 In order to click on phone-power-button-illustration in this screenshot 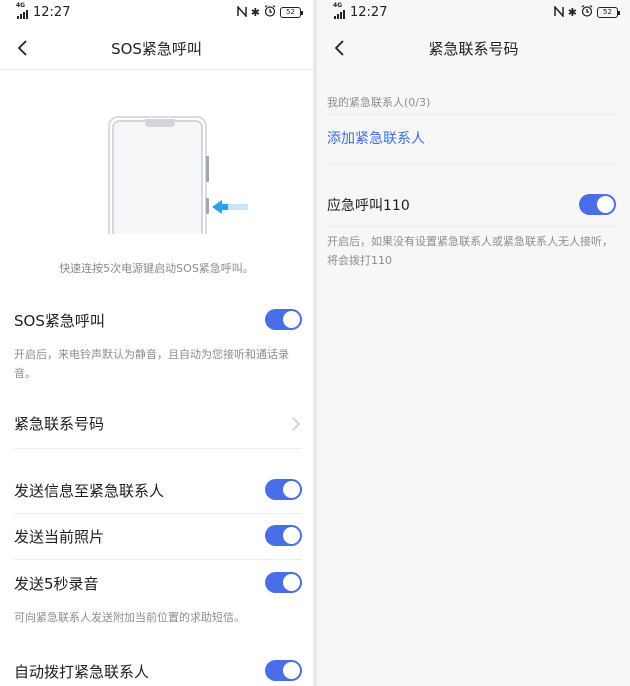, I will do `click(180, 178)`.